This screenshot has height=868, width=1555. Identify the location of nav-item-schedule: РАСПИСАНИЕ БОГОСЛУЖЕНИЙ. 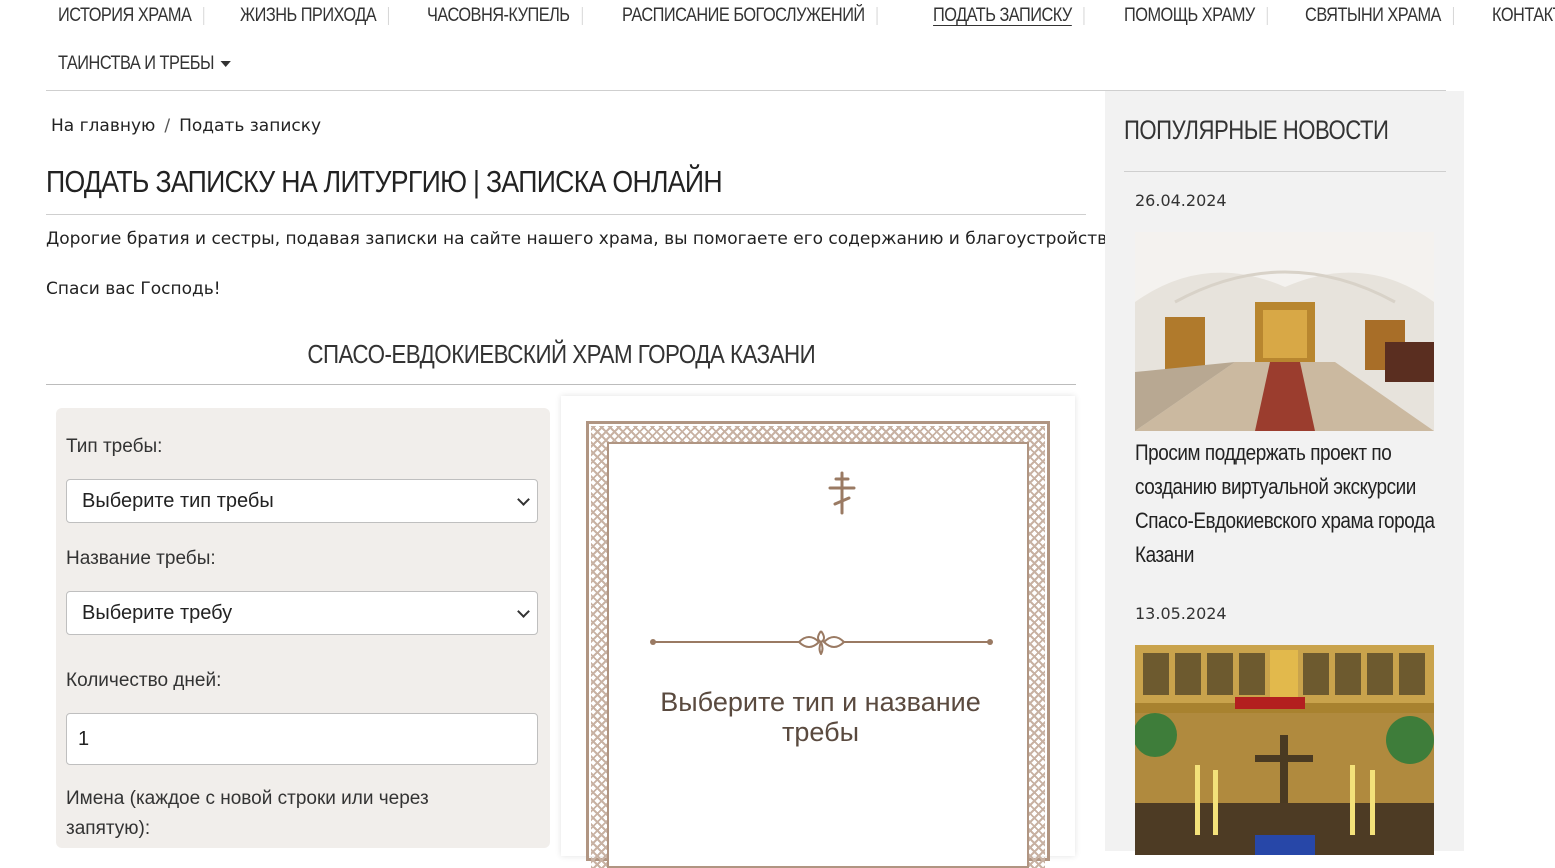
(744, 15).